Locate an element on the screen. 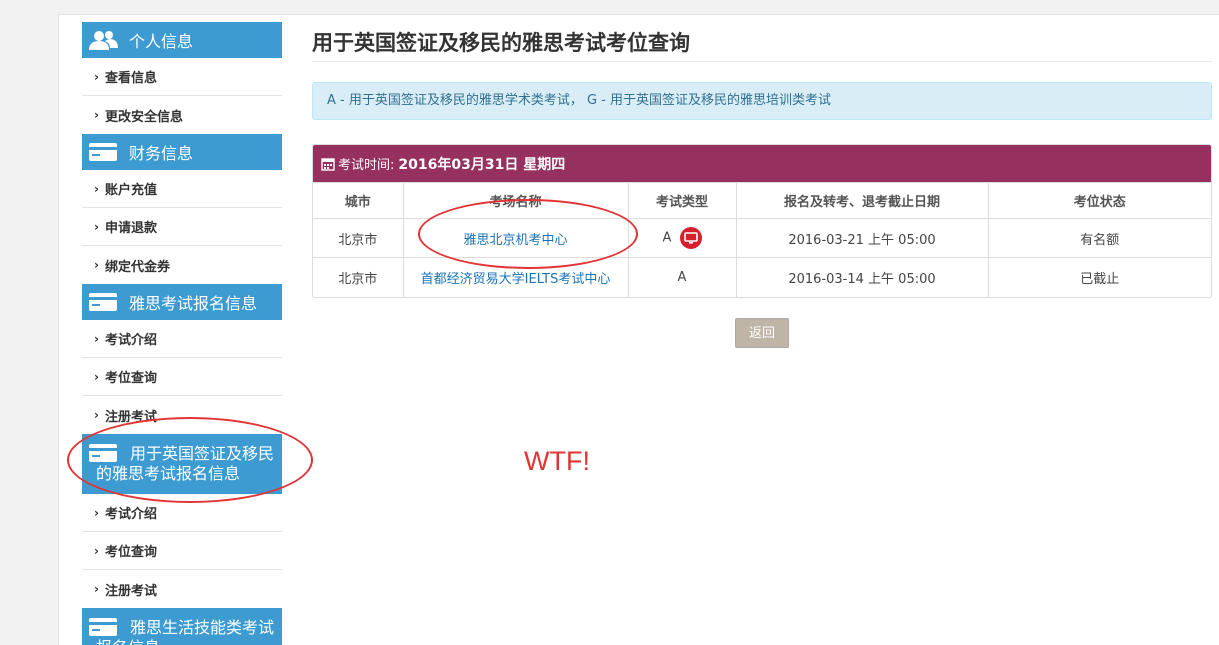 Image resolution: width=1219 pixels, height=645 pixels. sidebar-item-refund: › 申请退款 is located at coordinates (182, 227).